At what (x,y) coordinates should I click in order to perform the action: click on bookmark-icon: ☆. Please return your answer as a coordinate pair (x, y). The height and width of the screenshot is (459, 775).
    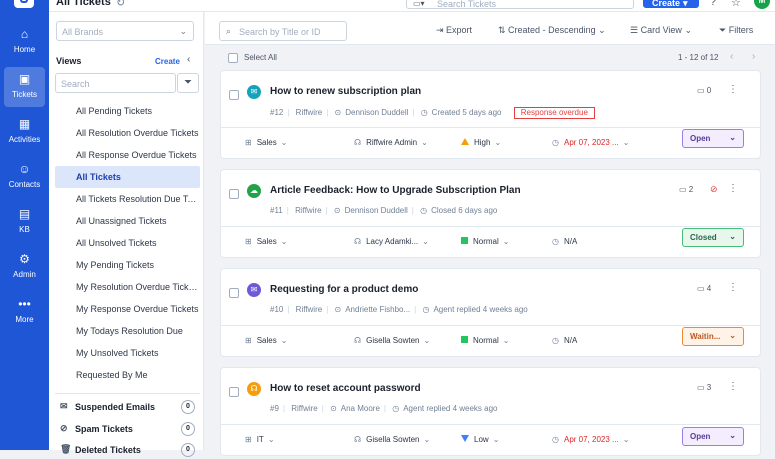
    Looking at the image, I should click on (736, 4).